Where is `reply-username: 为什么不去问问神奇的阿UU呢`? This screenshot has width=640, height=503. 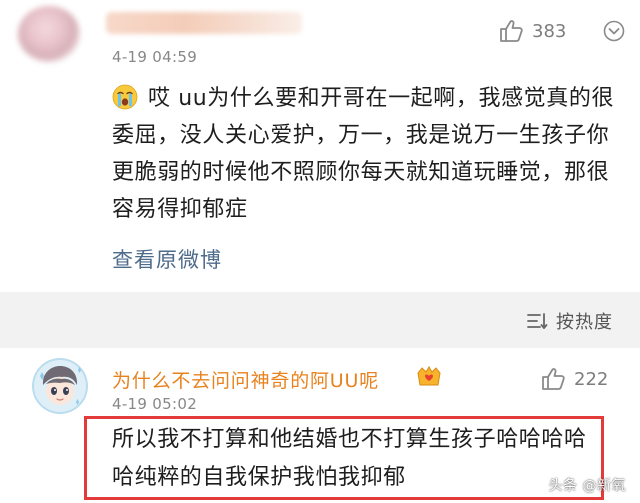 reply-username: 为什么不去问问神奇的阿UU呢 is located at coordinates (245, 379).